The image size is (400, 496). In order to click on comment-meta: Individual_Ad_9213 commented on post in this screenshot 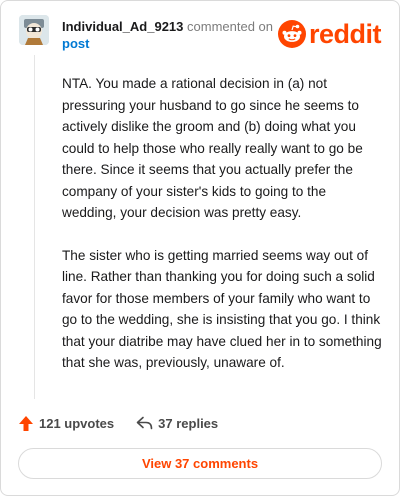, I will do `click(167, 35)`.